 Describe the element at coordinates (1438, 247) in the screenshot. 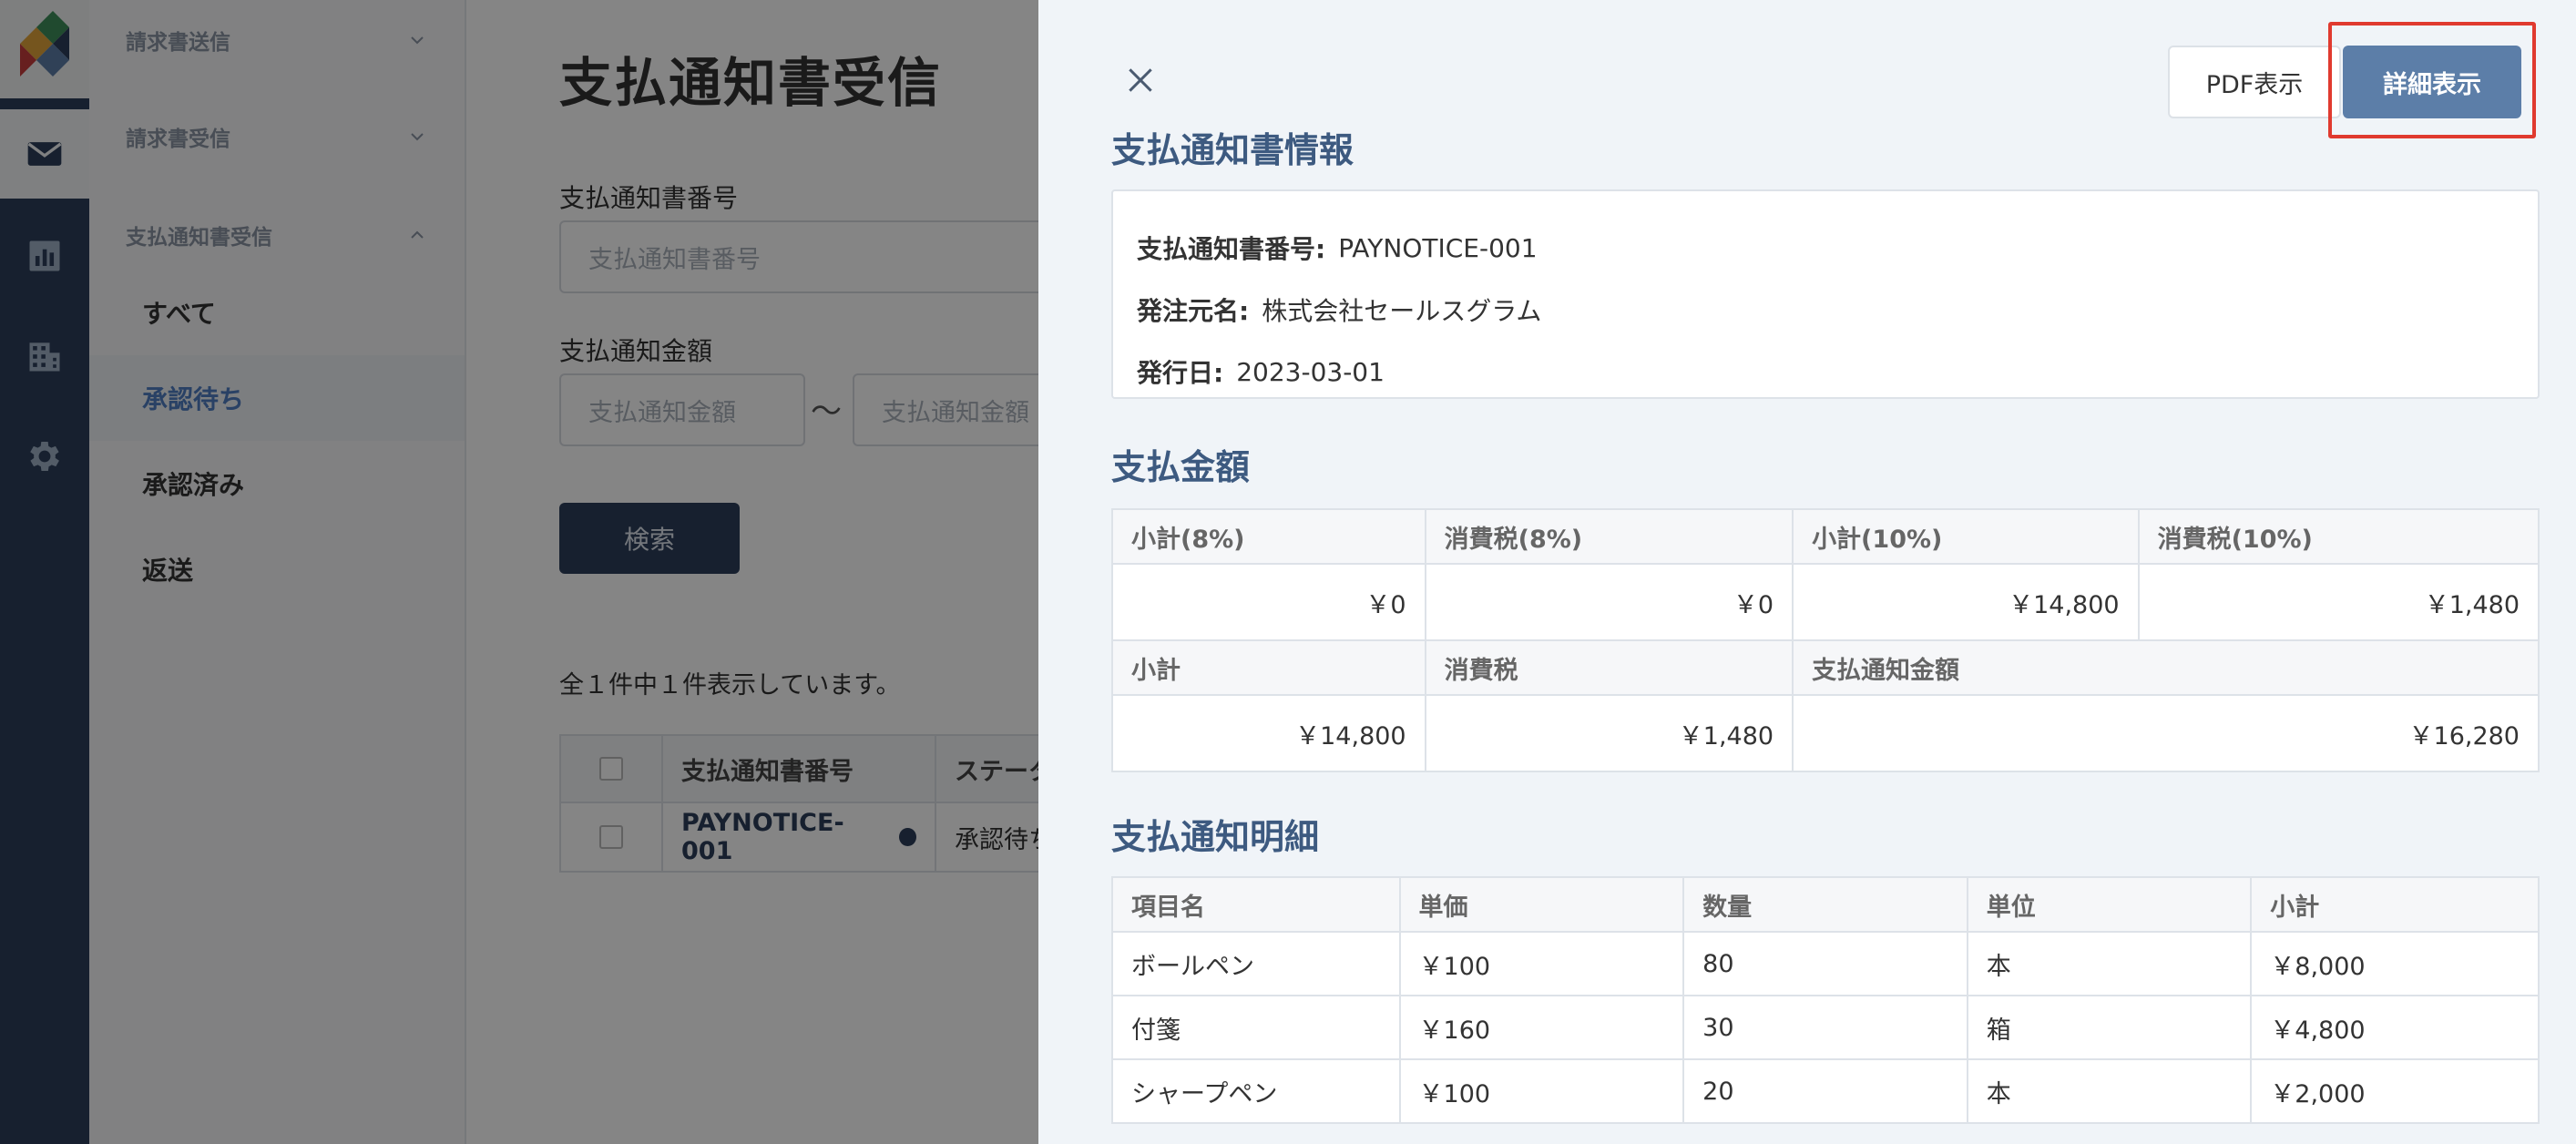

I see `info-number-value: PAYNOTICE-001` at that location.